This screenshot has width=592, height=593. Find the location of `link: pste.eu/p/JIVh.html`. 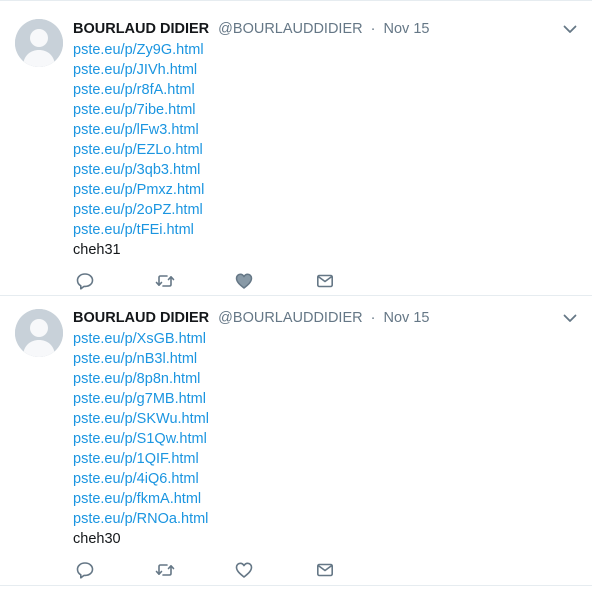

link: pste.eu/p/JIVh.html is located at coordinates (138, 70).